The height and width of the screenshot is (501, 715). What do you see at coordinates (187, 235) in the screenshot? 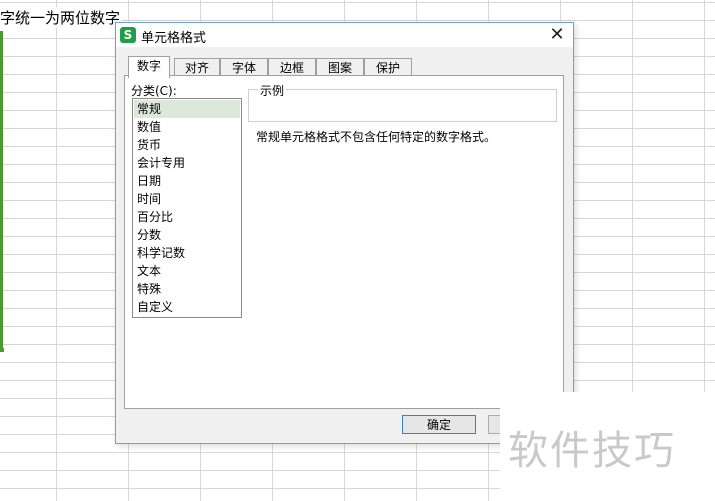
I see `category-item-fraction: 分数` at bounding box center [187, 235].